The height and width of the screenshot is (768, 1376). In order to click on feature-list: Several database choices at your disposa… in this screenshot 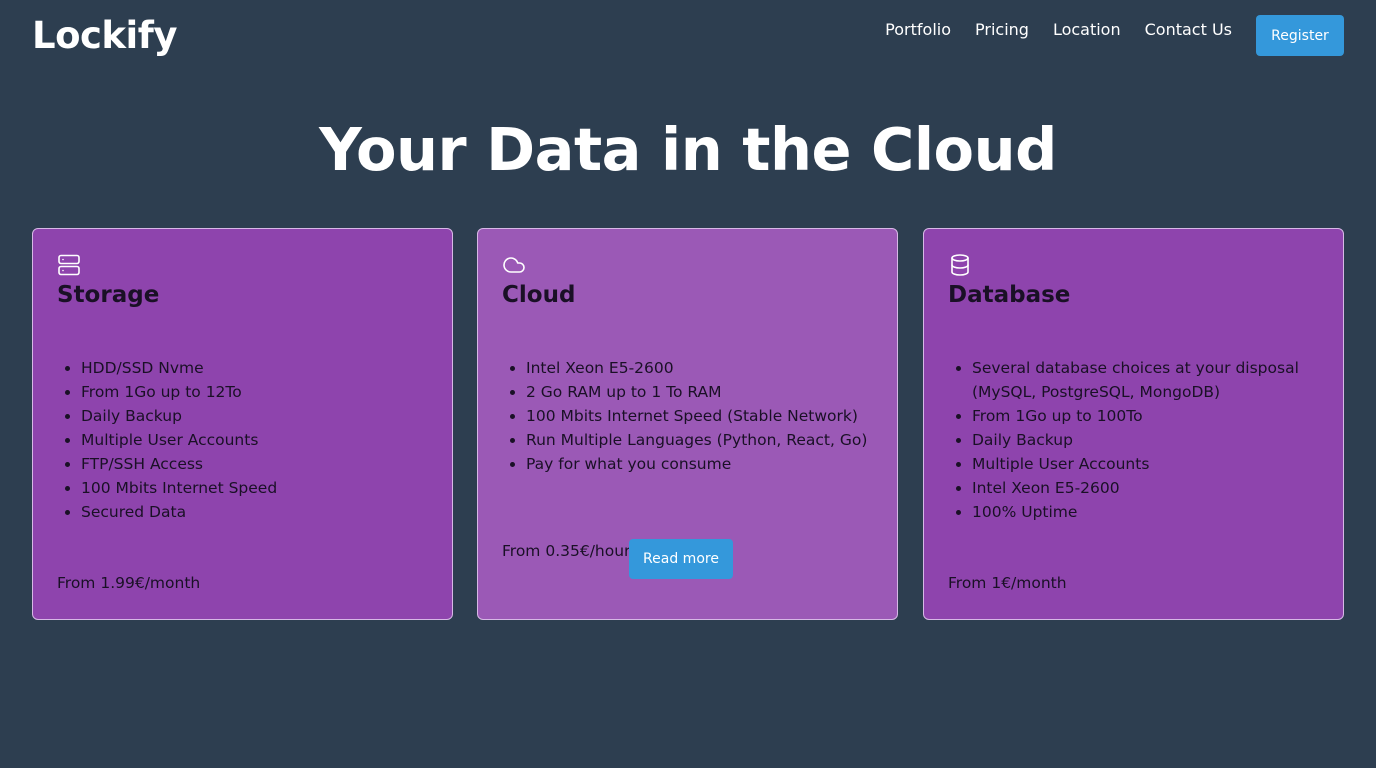, I will do `click(1147, 440)`.